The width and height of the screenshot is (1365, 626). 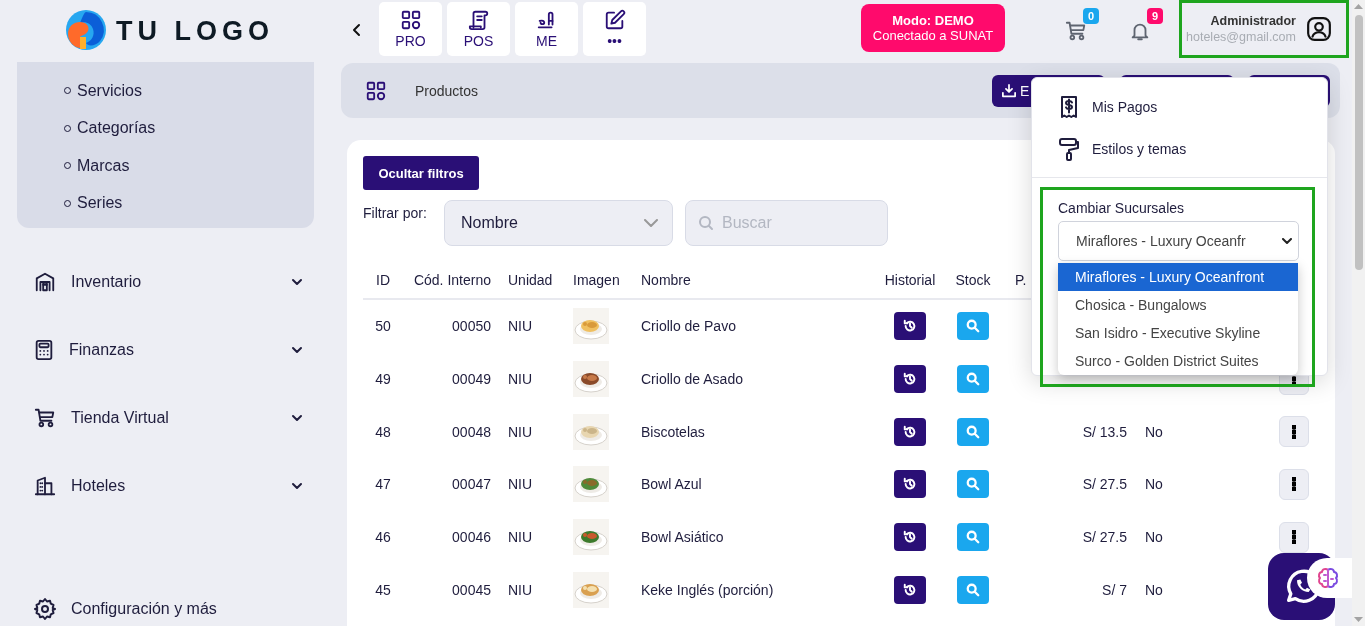 What do you see at coordinates (558, 223) in the screenshot?
I see `filter-select: Nombre` at bounding box center [558, 223].